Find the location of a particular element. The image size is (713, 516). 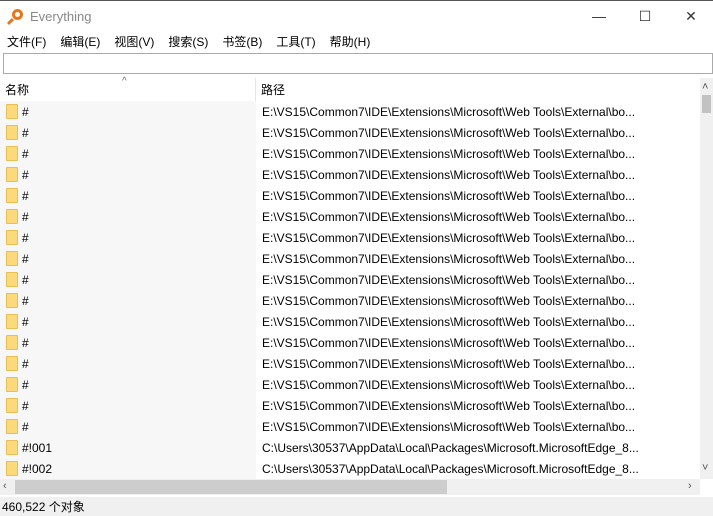

vertical-scrollbar: ˄ ˅ is located at coordinates (706, 278).